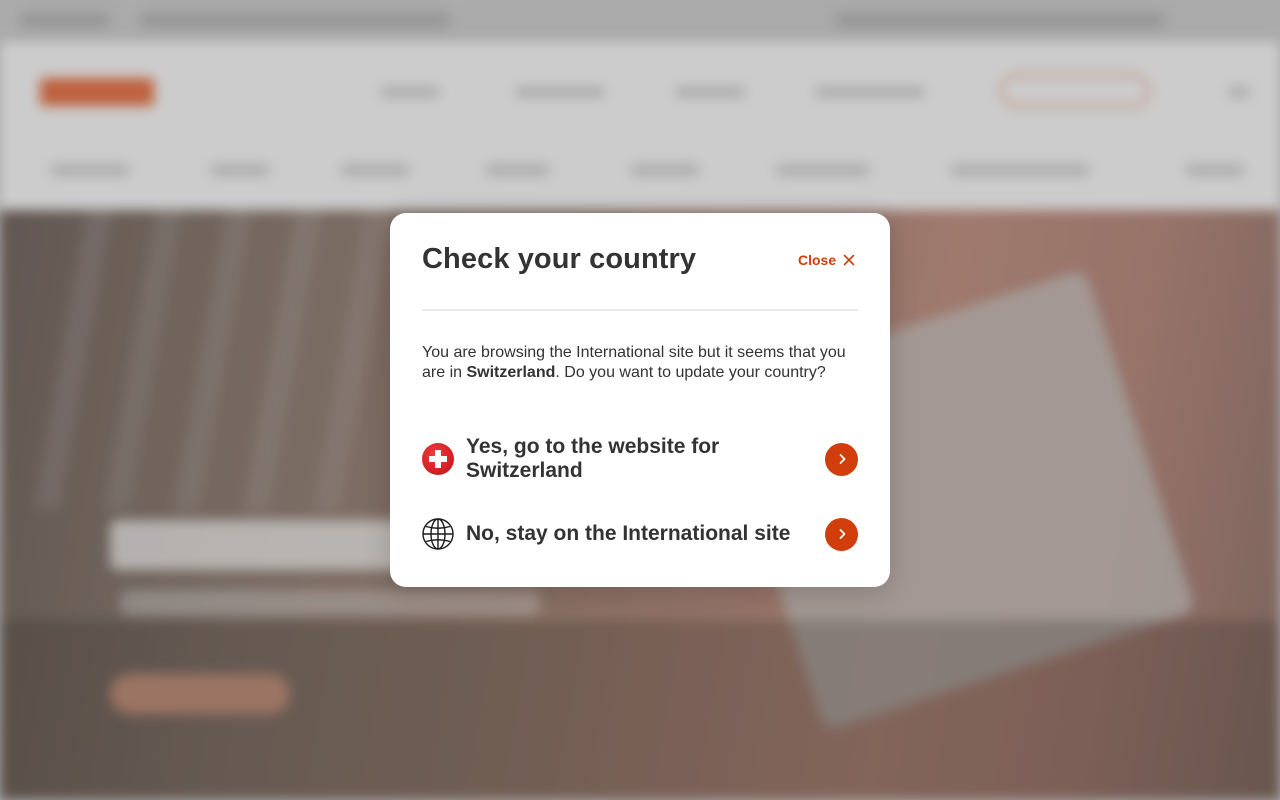 This screenshot has height=800, width=1280. What do you see at coordinates (438, 534) in the screenshot?
I see `globe-icon` at bounding box center [438, 534].